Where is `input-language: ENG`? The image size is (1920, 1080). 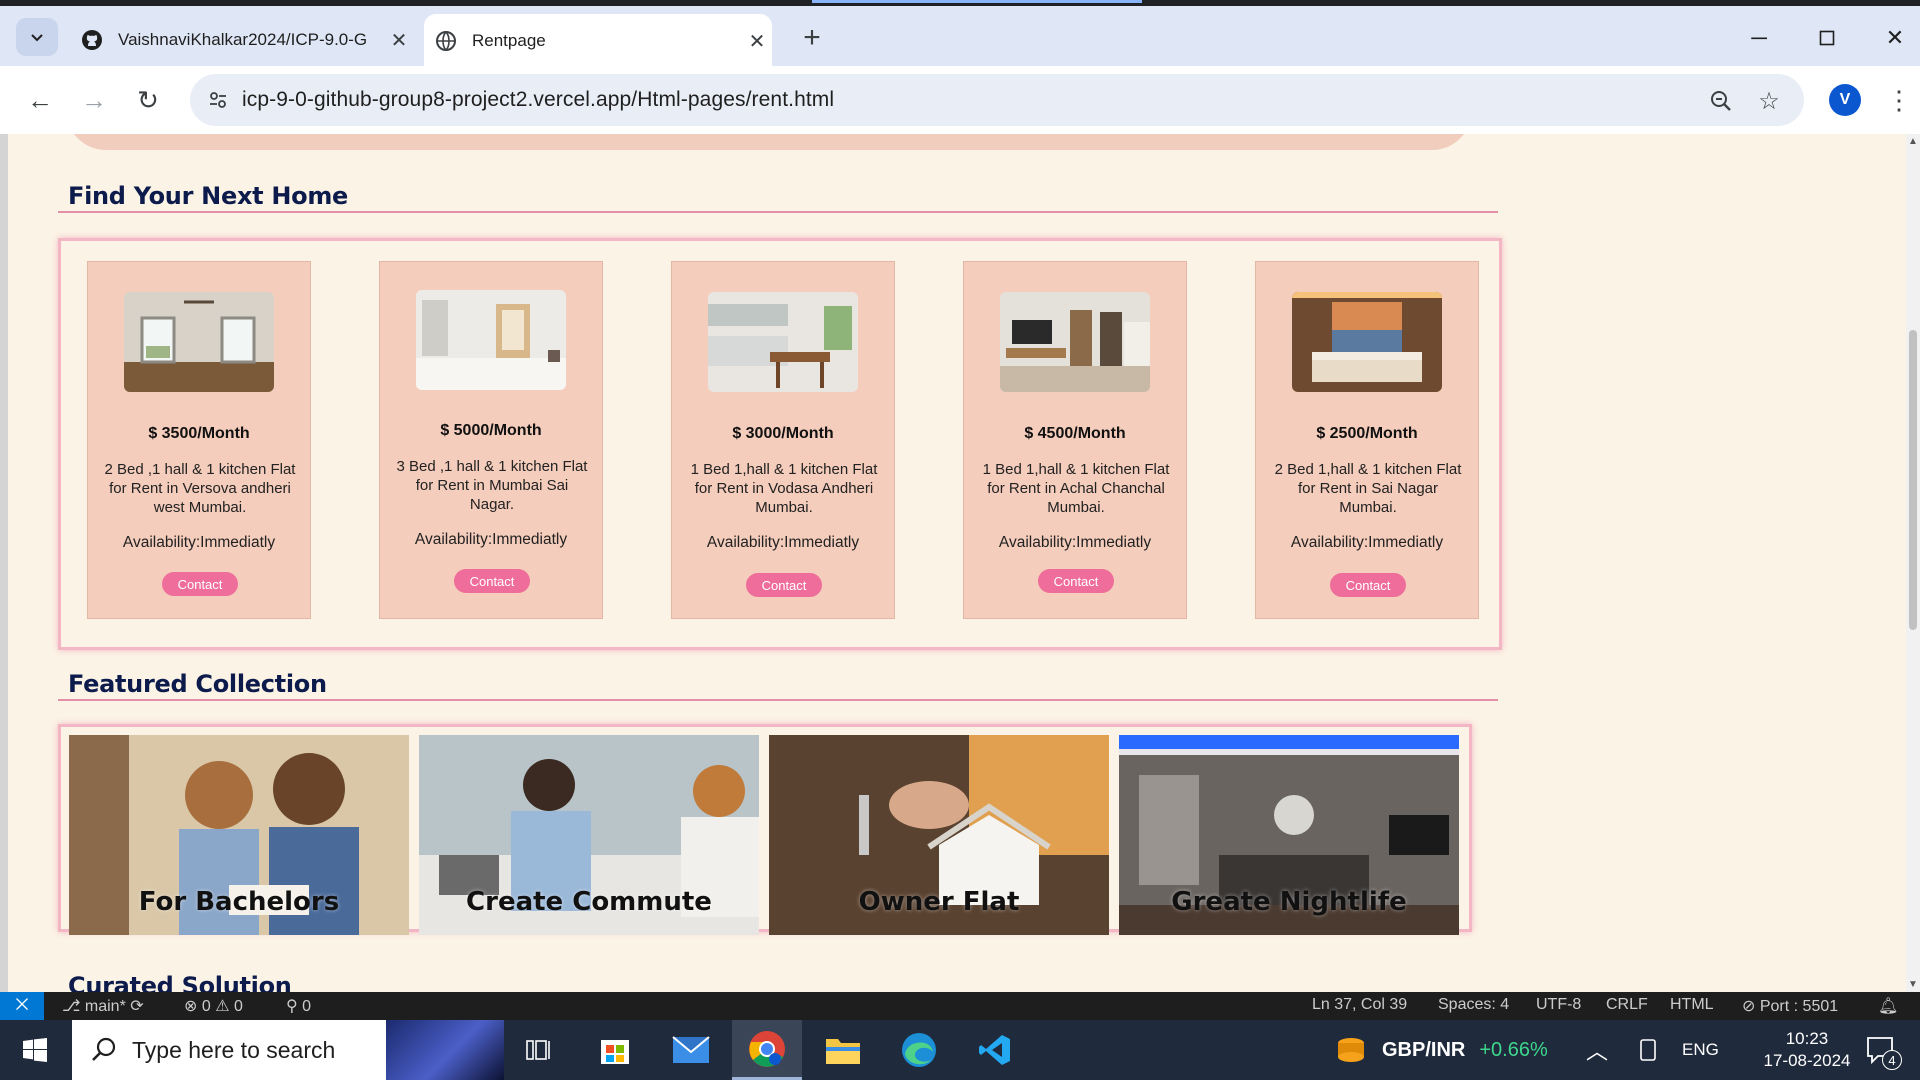 input-language: ENG is located at coordinates (1700, 1050).